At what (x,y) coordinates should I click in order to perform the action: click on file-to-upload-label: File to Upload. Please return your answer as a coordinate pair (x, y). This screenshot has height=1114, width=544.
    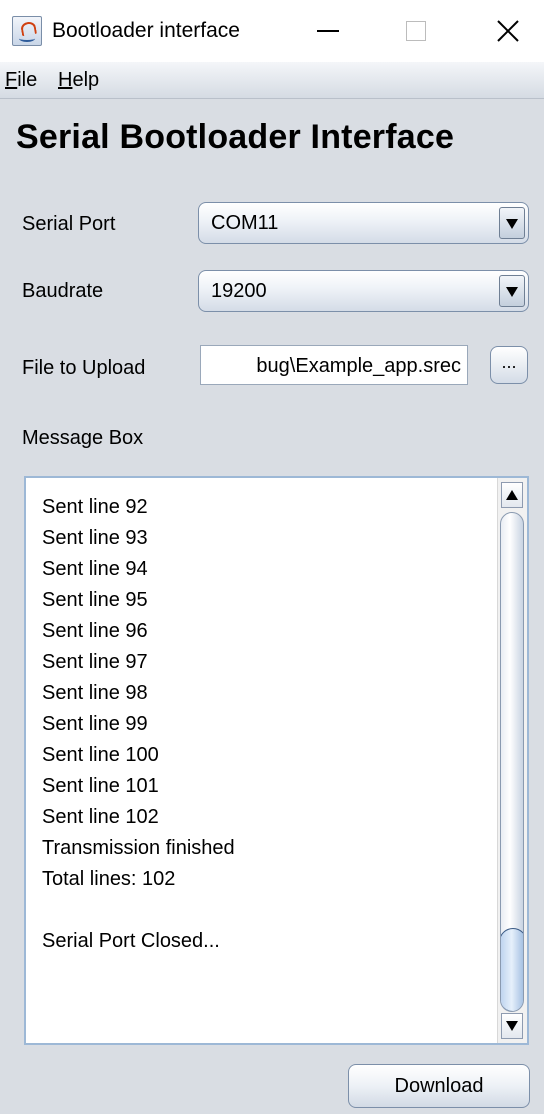
    Looking at the image, I should click on (84, 368).